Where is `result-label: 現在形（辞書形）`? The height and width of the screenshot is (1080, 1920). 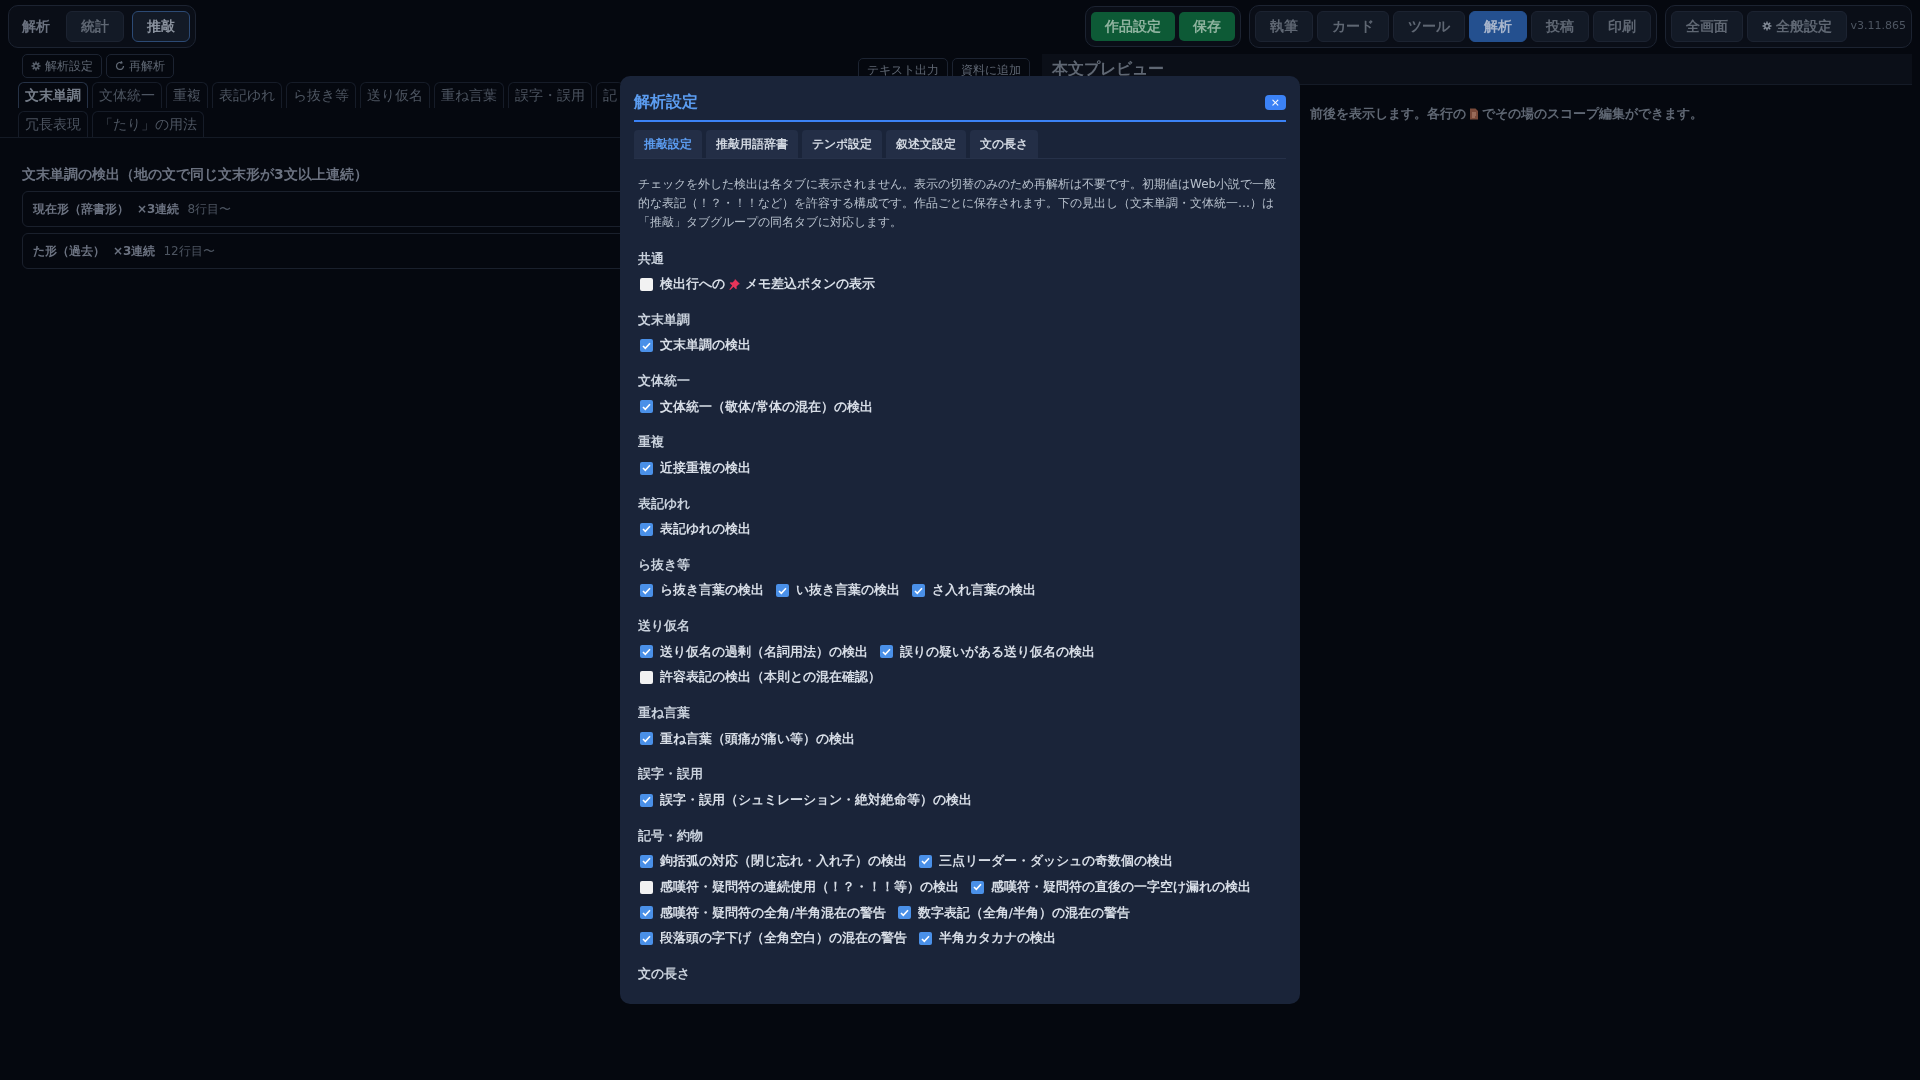 result-label: 現在形（辞書形） is located at coordinates (81, 209).